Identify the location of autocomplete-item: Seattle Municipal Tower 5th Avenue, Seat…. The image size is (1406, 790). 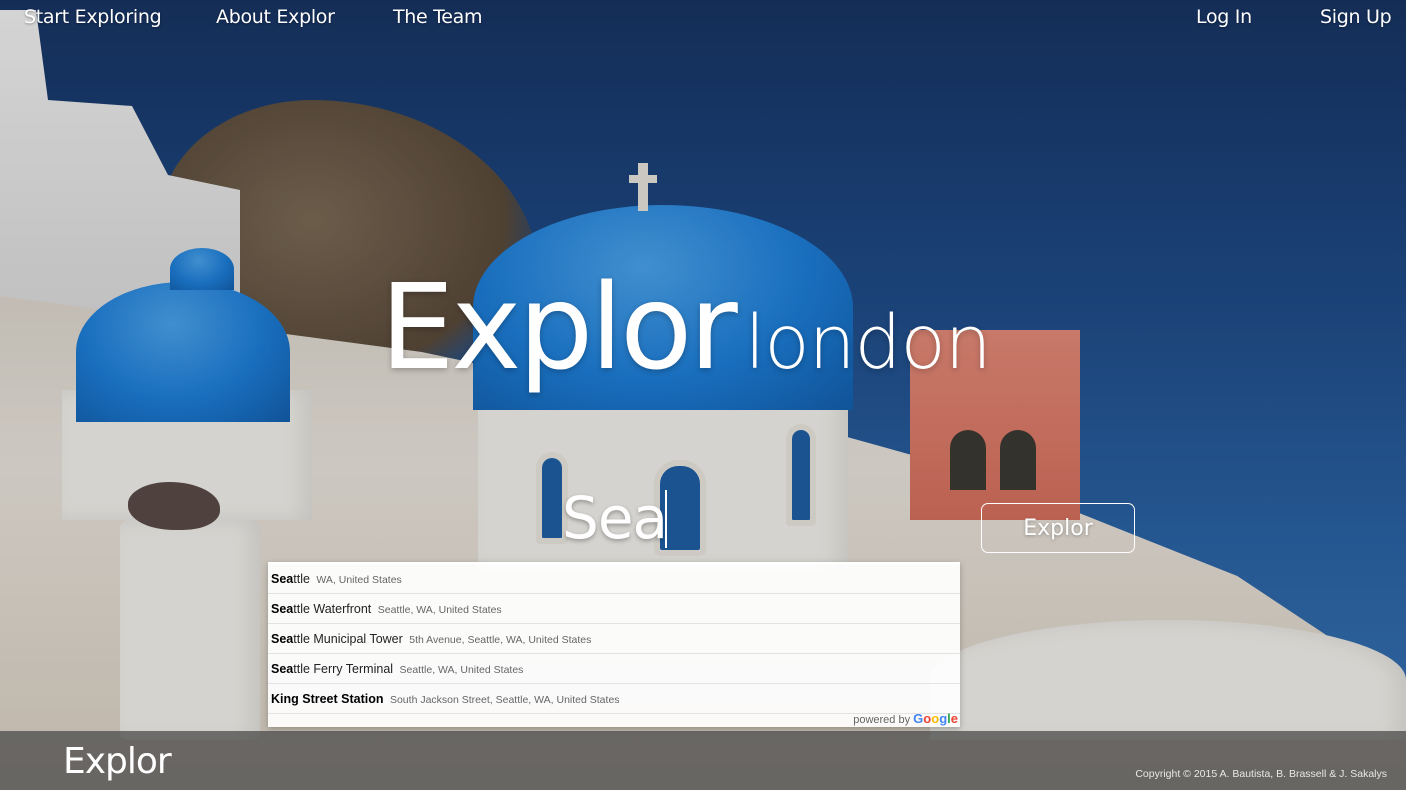
(614, 639).